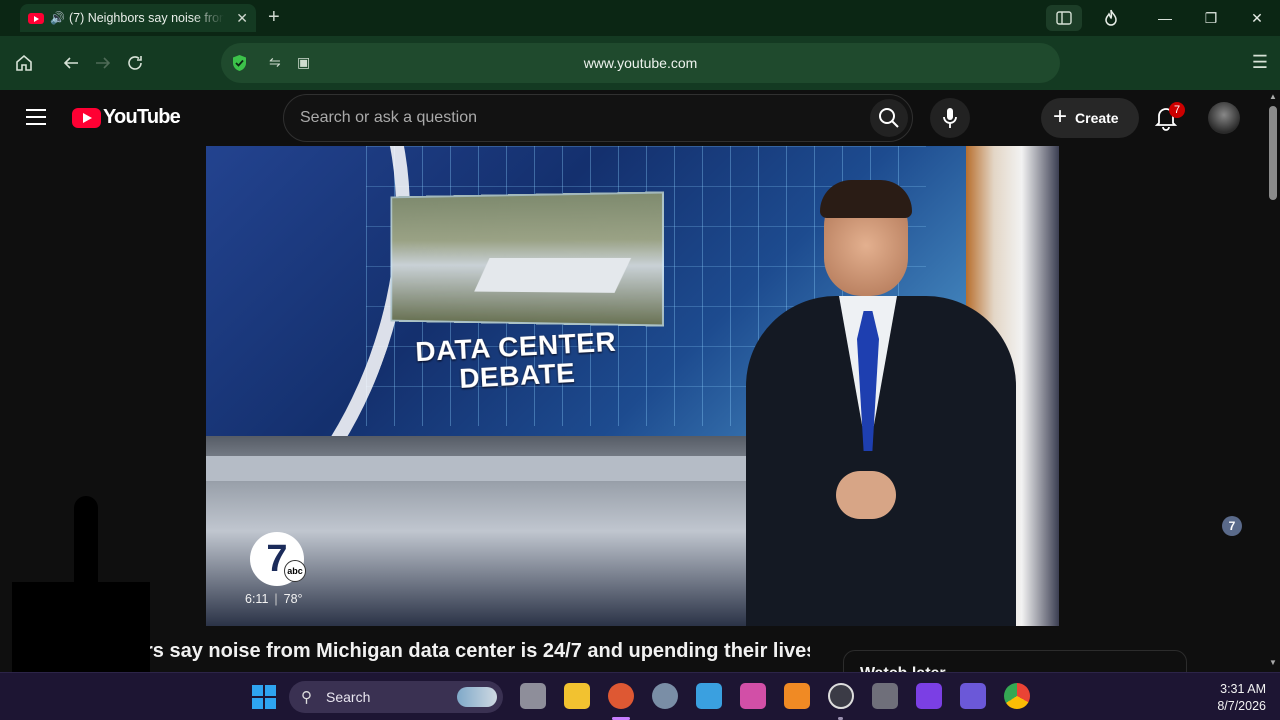  Describe the element at coordinates (477, 697) in the screenshot. I see `search-highlight-image` at that location.